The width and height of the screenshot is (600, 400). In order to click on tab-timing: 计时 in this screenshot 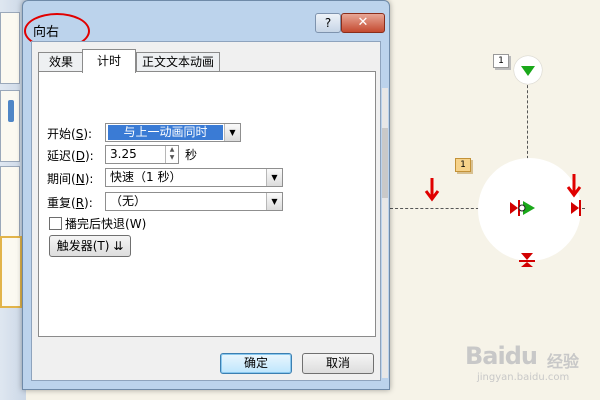, I will do `click(109, 61)`.